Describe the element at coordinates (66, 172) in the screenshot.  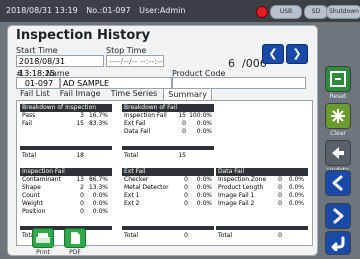
I see `inspection-fail-title: Inspection Fail` at that location.